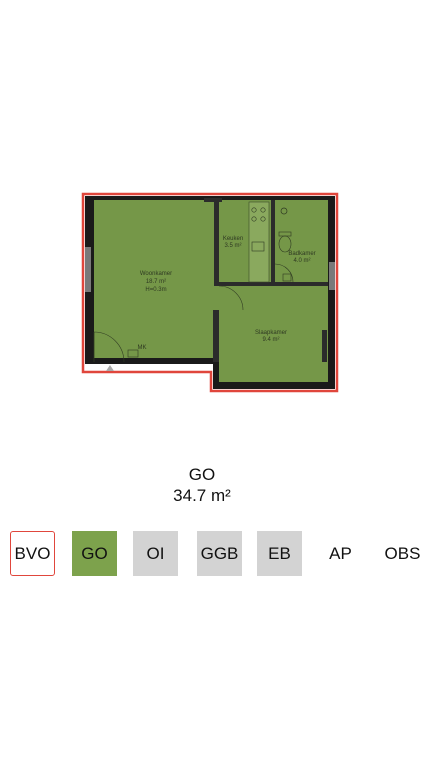 This screenshot has height=768, width=432. Describe the element at coordinates (270, 340) in the screenshot. I see `room-slaapkamer-area: 9.4 m²` at that location.